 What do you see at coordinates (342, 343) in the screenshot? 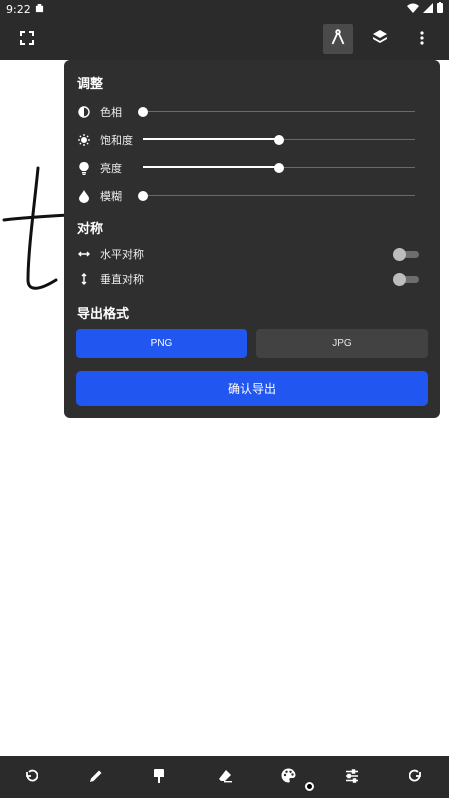
I see `format-jpg-button: JPG` at bounding box center [342, 343].